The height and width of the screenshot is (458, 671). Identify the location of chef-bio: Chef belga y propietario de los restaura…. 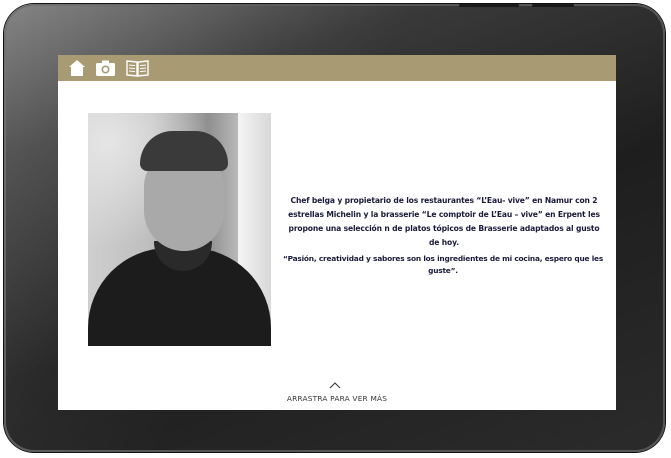
(444, 221).